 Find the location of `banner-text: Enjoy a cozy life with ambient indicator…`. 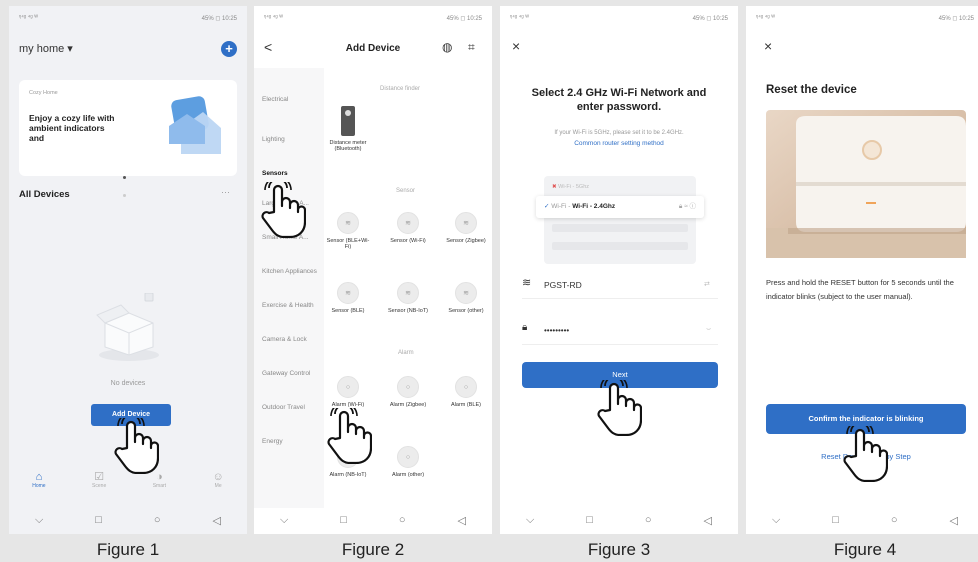

banner-text: Enjoy a cozy life with ambient indicator… is located at coordinates (72, 128).